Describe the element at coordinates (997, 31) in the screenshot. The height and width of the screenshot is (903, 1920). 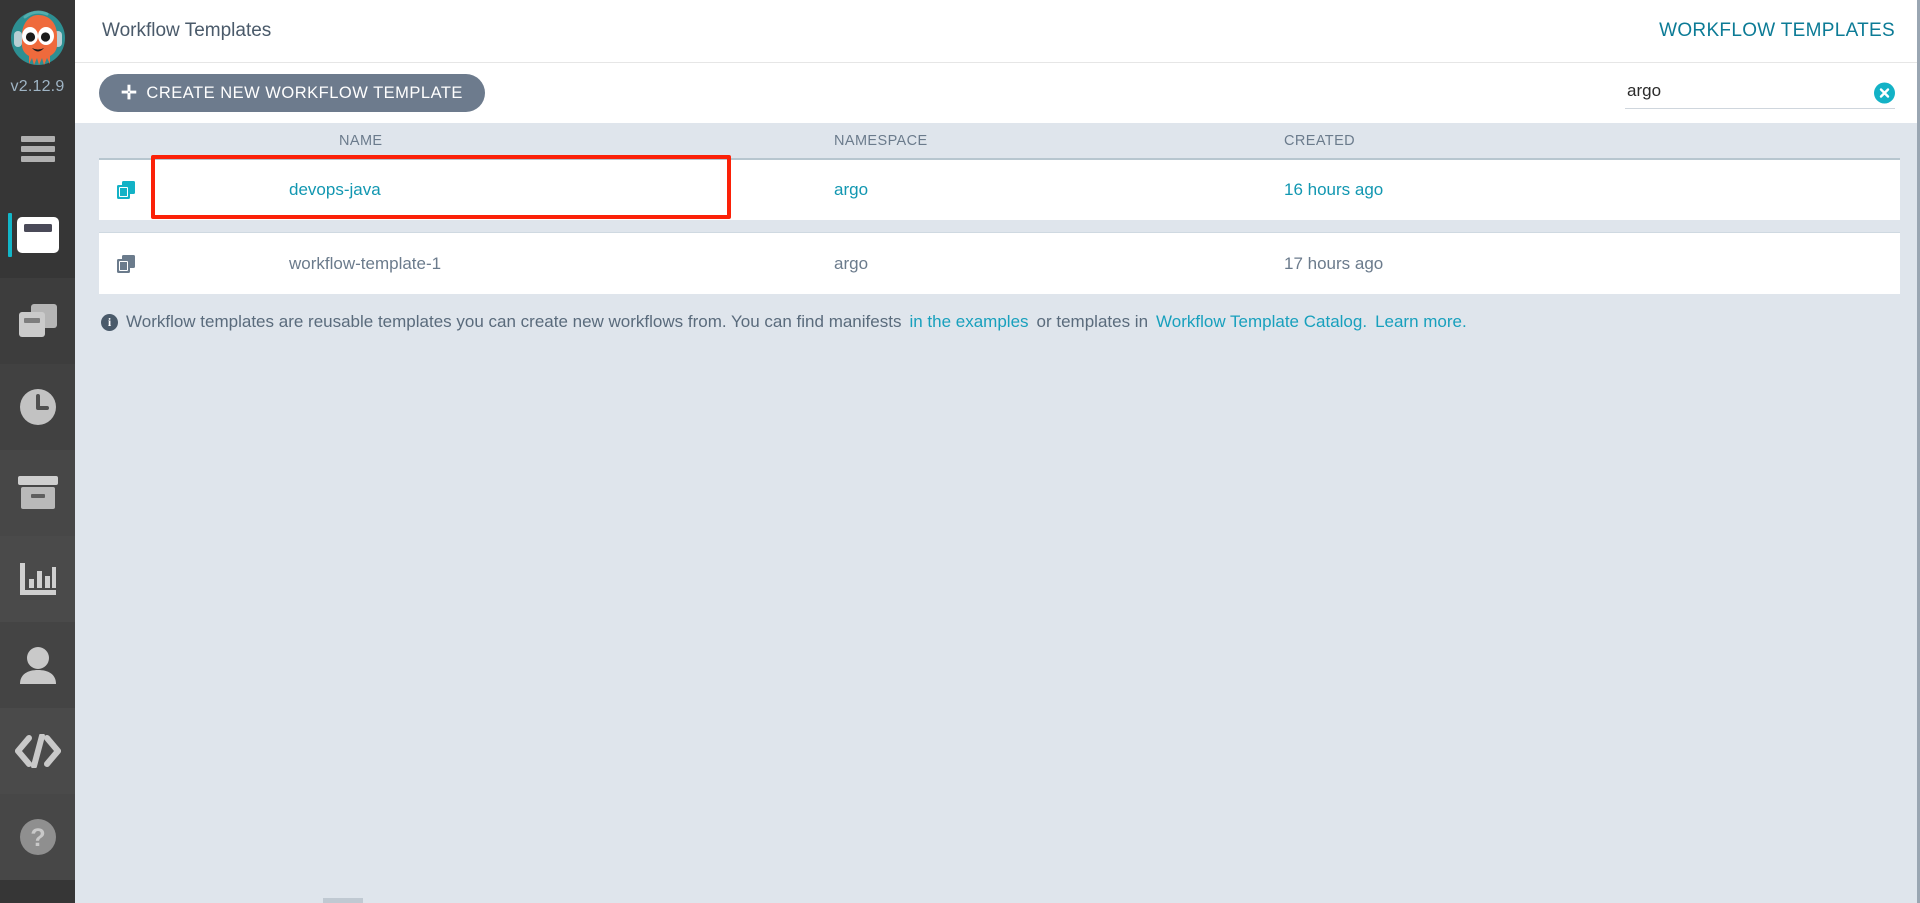
I see `topbar: Workflow Templates WORKFLOW TEMPLATES` at that location.